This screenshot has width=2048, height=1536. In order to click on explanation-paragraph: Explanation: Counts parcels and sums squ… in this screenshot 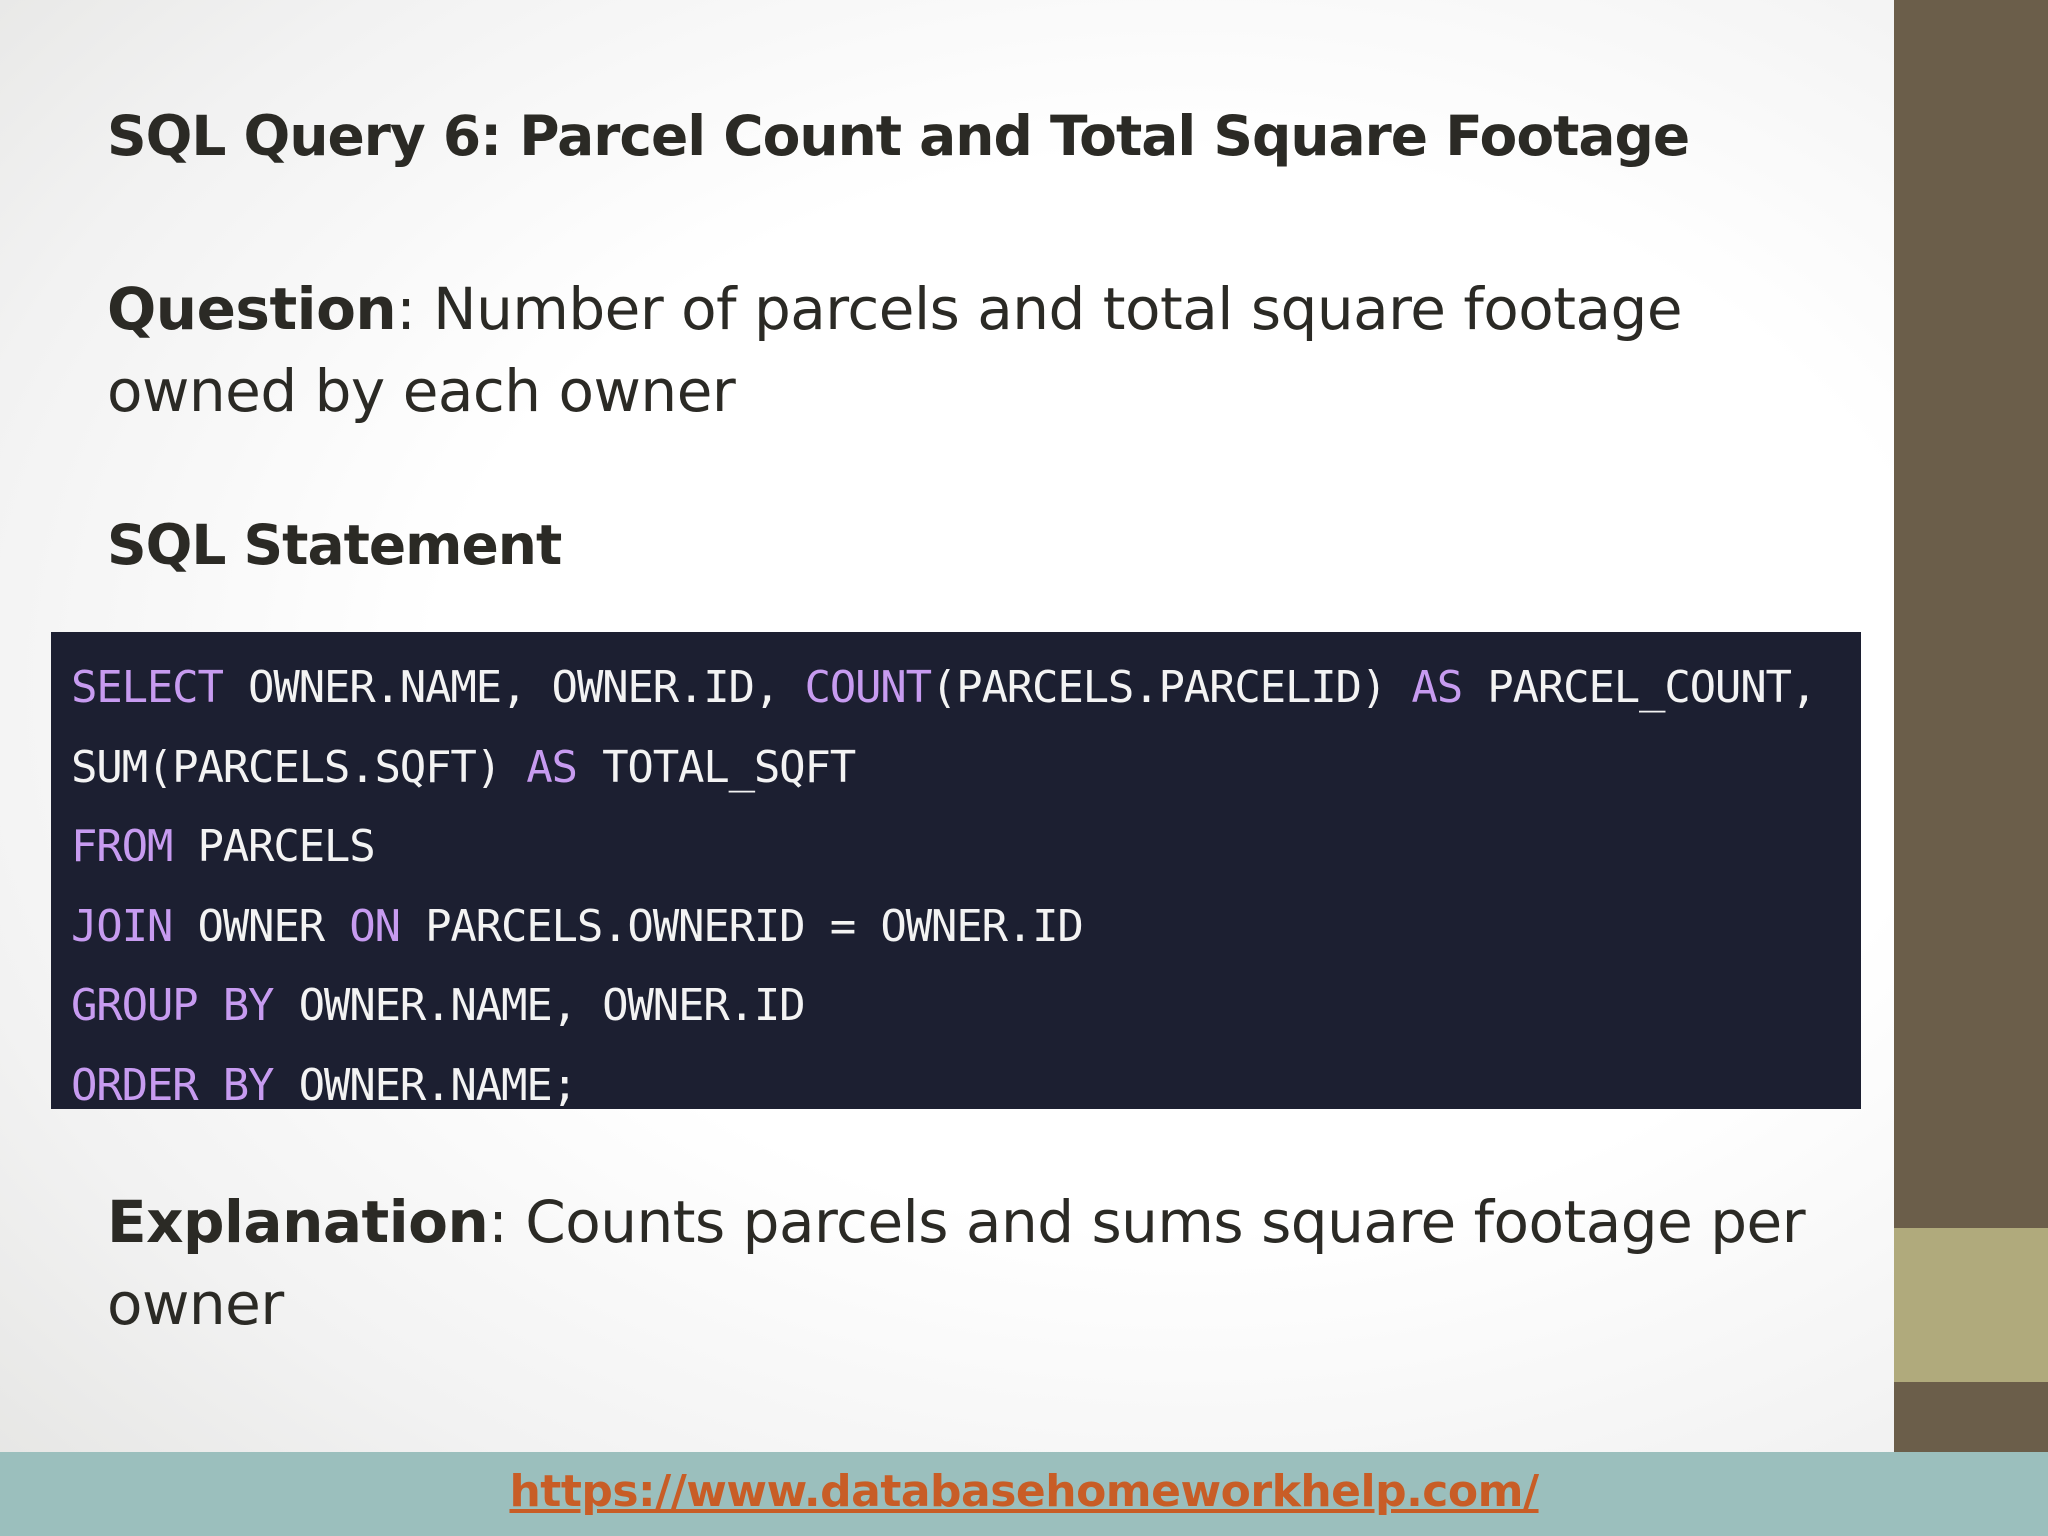, I will do `click(957, 1263)`.